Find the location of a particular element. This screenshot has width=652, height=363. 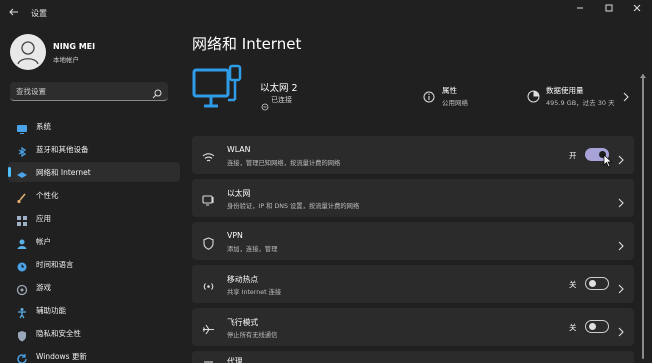

minimize-icon is located at coordinates (580, 10).